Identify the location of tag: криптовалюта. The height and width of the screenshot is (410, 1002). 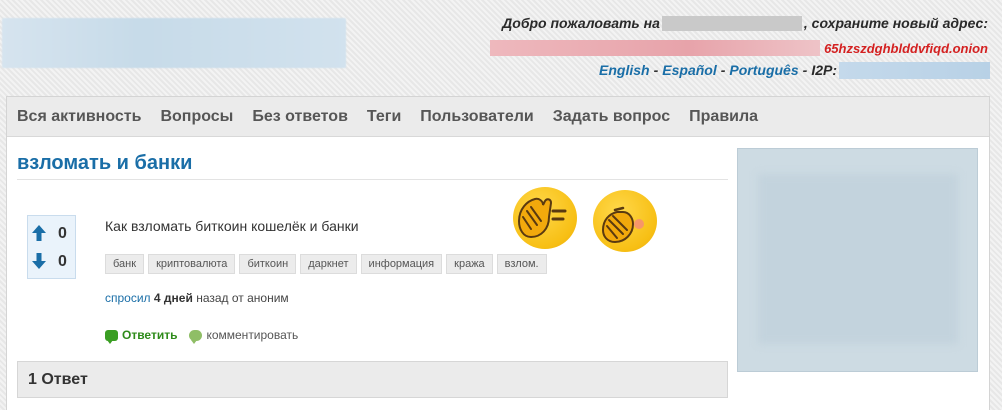
(192, 264).